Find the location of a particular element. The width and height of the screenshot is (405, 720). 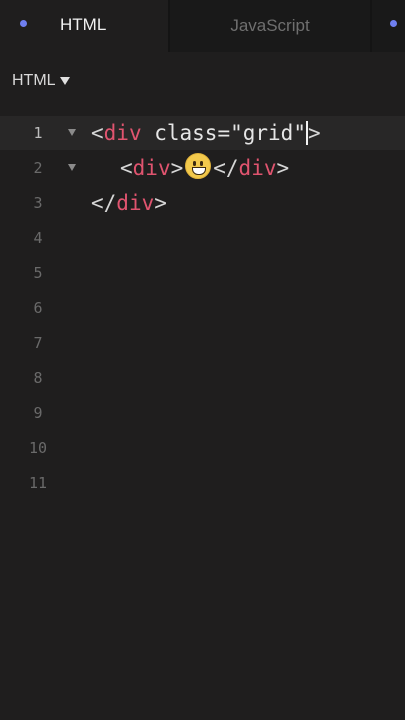

line-number: 4 is located at coordinates (38, 238).